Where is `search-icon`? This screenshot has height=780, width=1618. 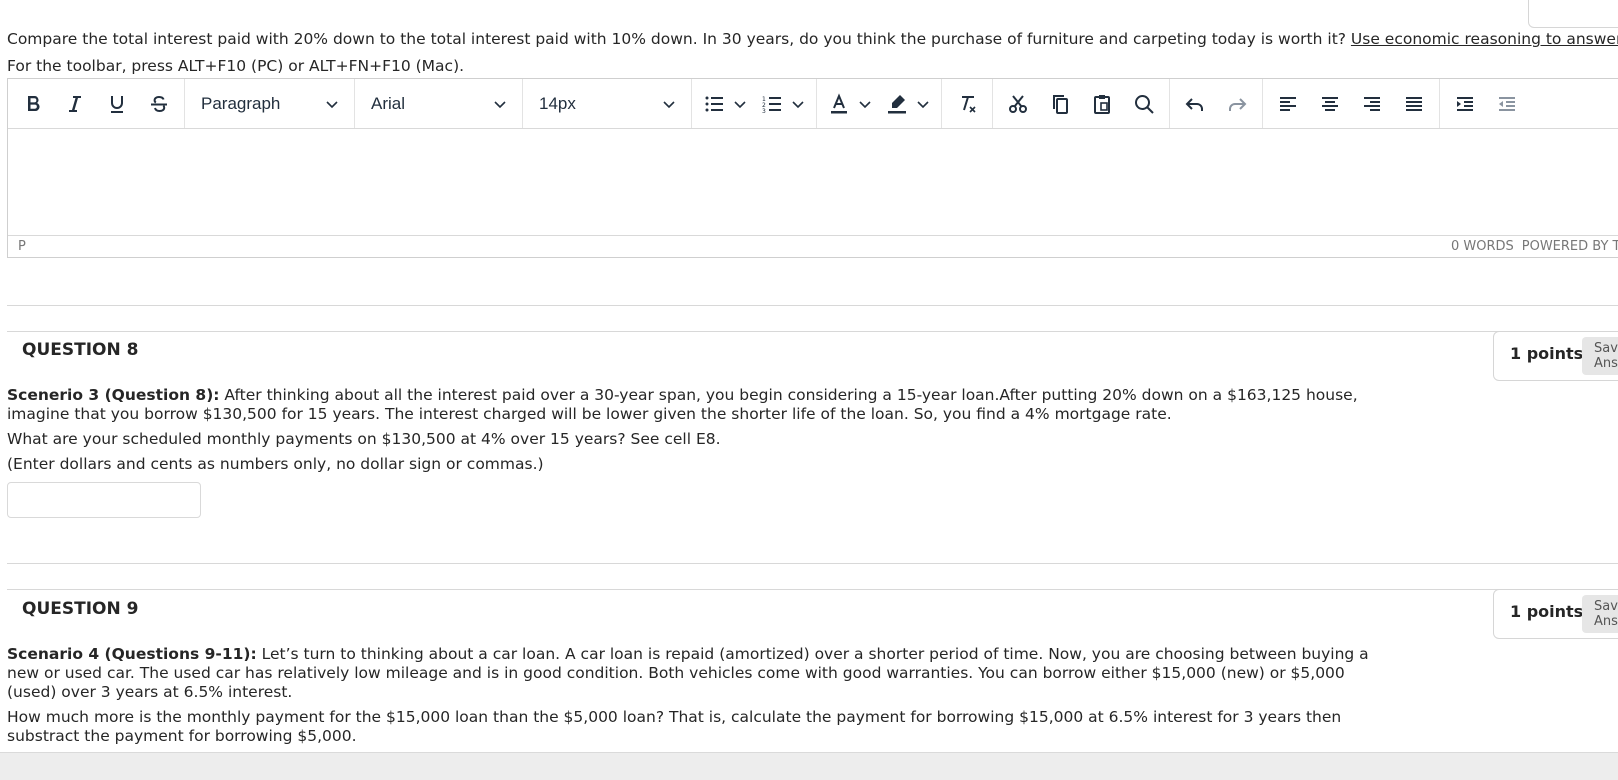
search-icon is located at coordinates (1144, 104).